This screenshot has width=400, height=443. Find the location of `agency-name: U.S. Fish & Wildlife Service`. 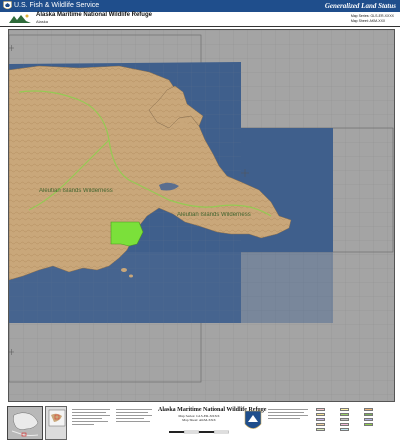

agency-name: U.S. Fish & Wildlife Service is located at coordinates (57, 5).